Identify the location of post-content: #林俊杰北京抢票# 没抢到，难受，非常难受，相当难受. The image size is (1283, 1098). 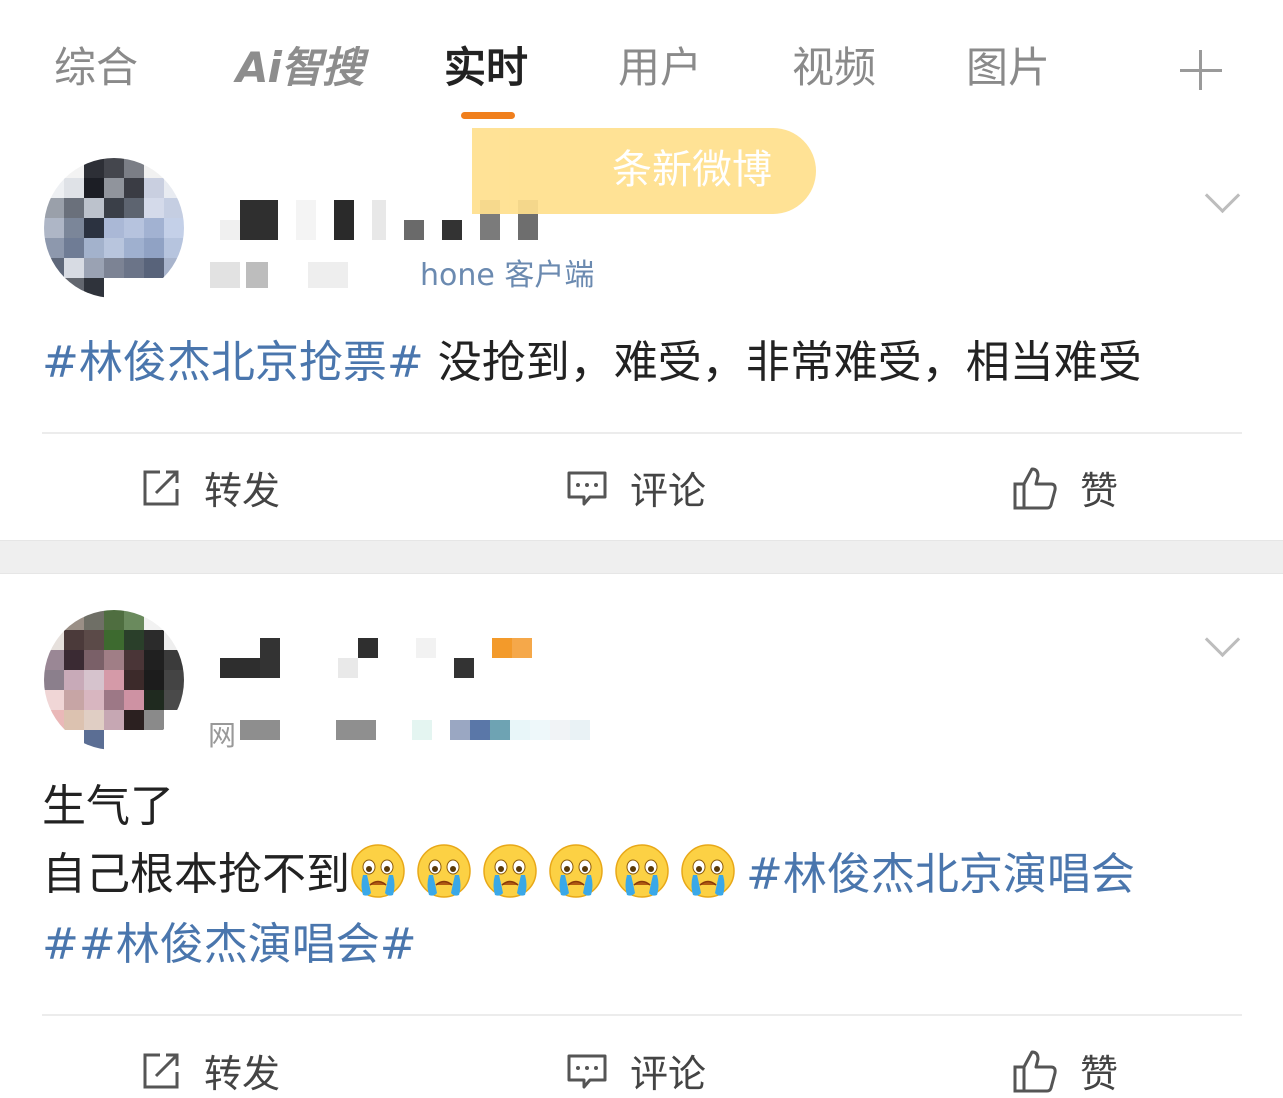
(592, 363).